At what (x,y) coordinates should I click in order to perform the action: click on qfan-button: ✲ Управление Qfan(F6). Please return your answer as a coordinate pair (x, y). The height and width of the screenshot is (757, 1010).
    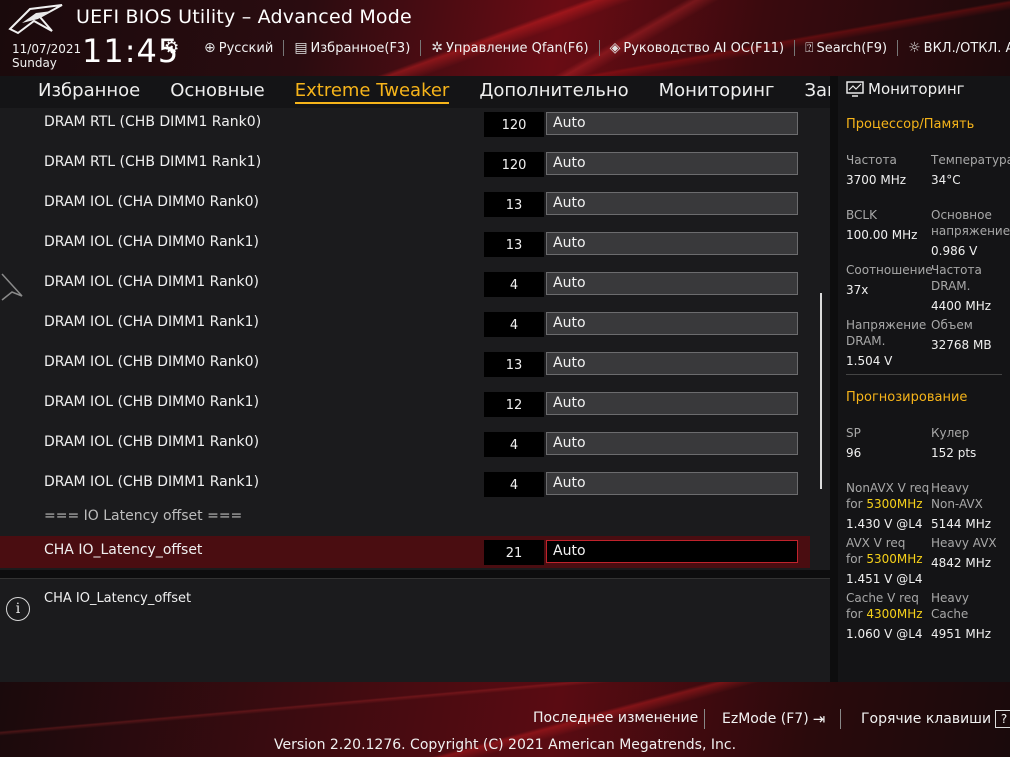
    Looking at the image, I should click on (509, 48).